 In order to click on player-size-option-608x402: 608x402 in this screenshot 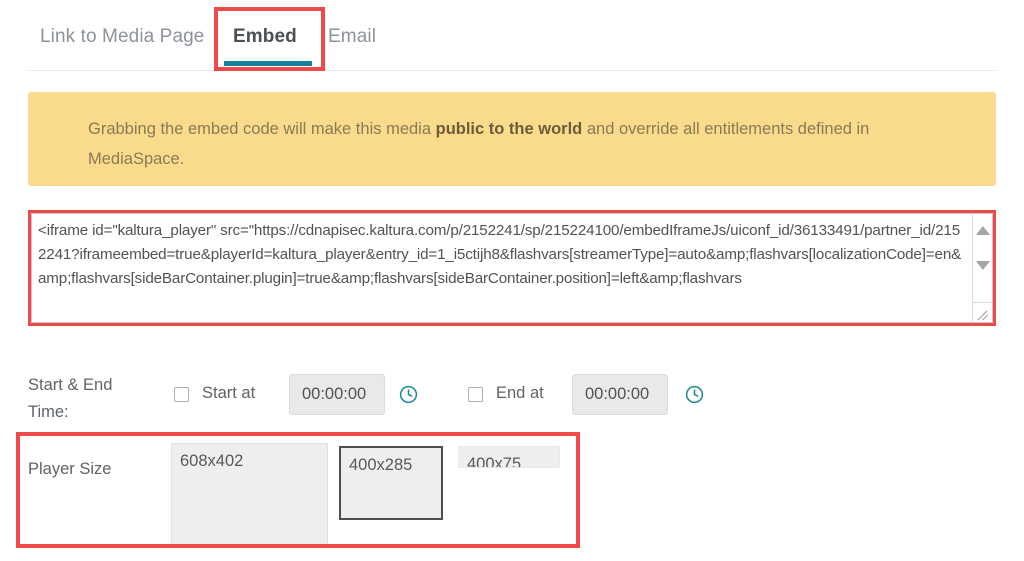, I will do `click(249, 495)`.